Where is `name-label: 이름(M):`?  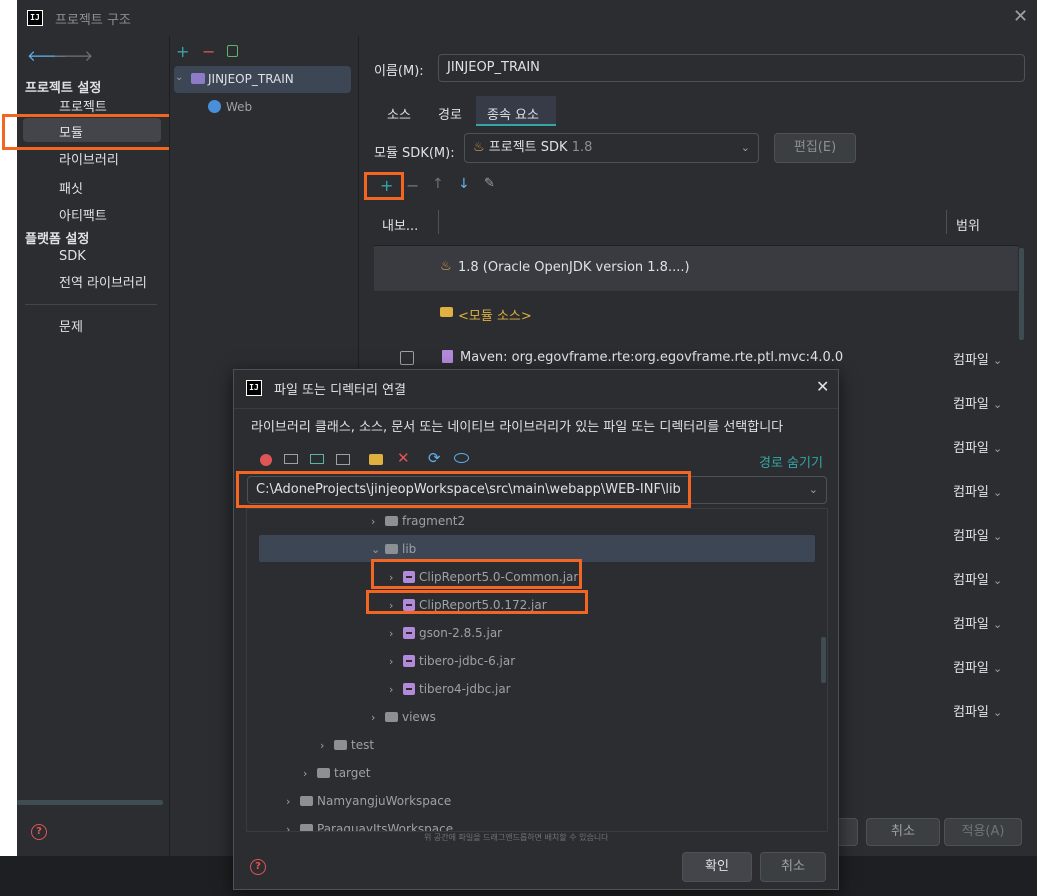 name-label: 이름(M): is located at coordinates (399, 71).